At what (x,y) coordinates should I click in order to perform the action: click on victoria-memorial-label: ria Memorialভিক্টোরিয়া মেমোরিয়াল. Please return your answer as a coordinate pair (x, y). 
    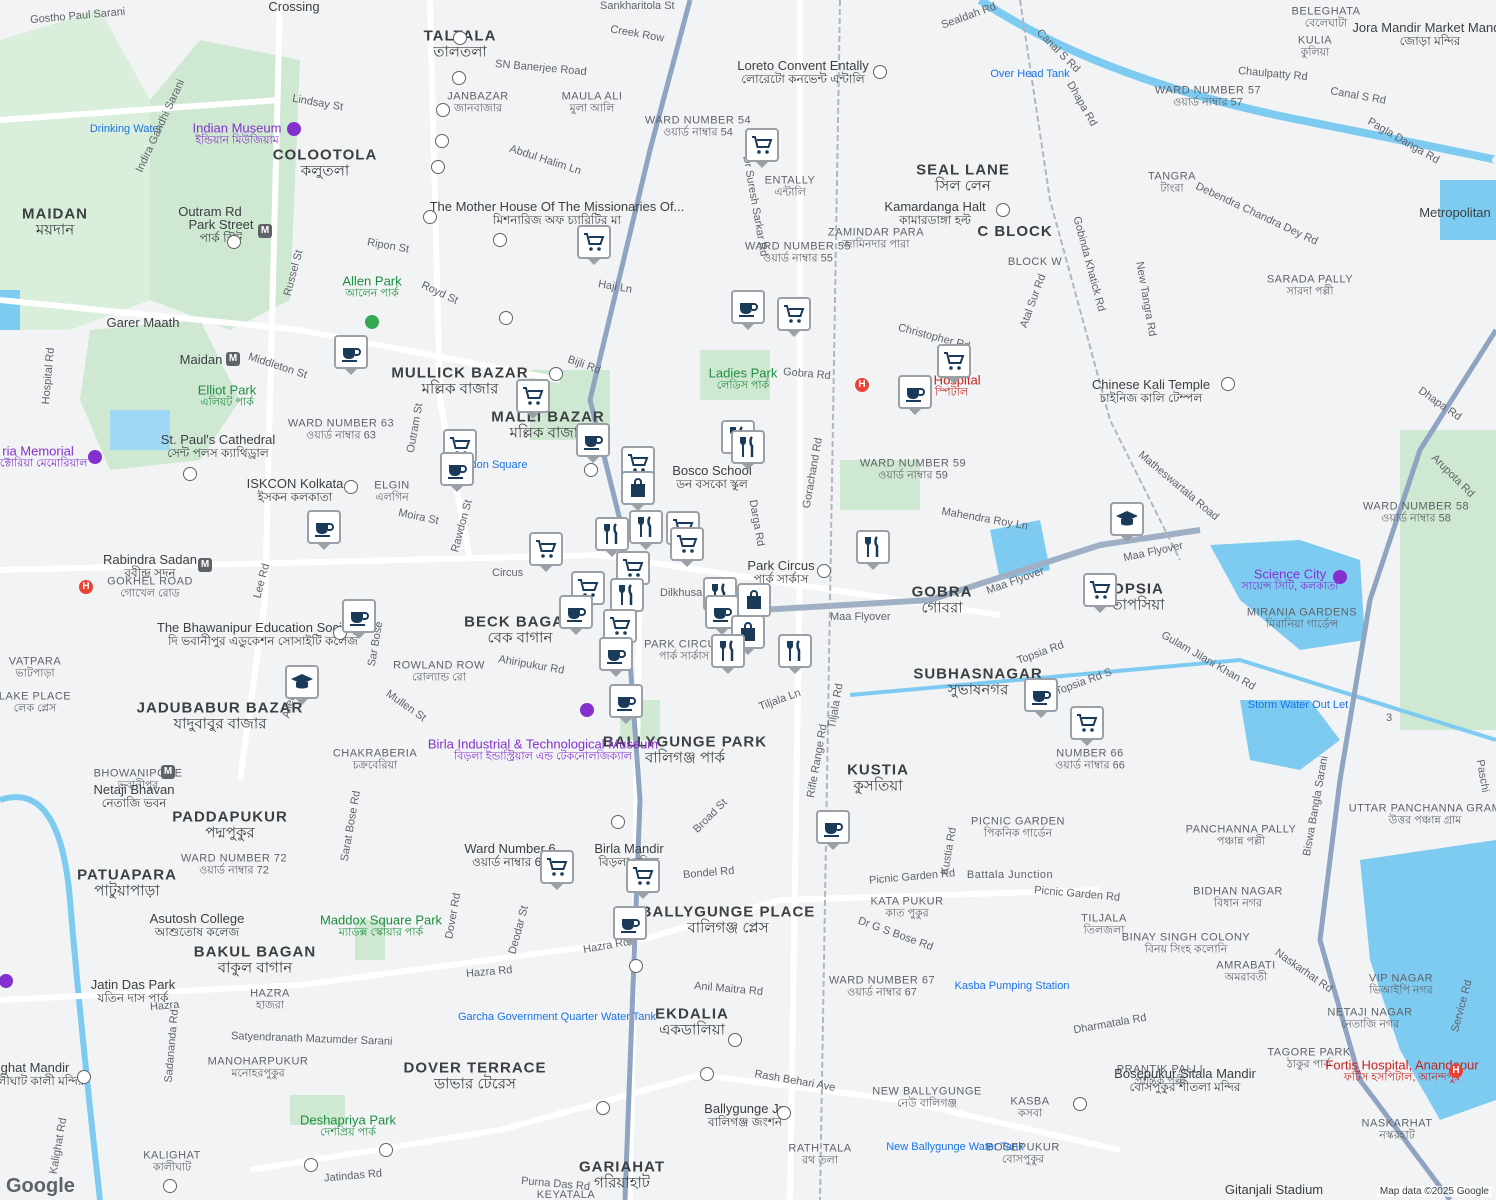
    Looking at the image, I should click on (43, 456).